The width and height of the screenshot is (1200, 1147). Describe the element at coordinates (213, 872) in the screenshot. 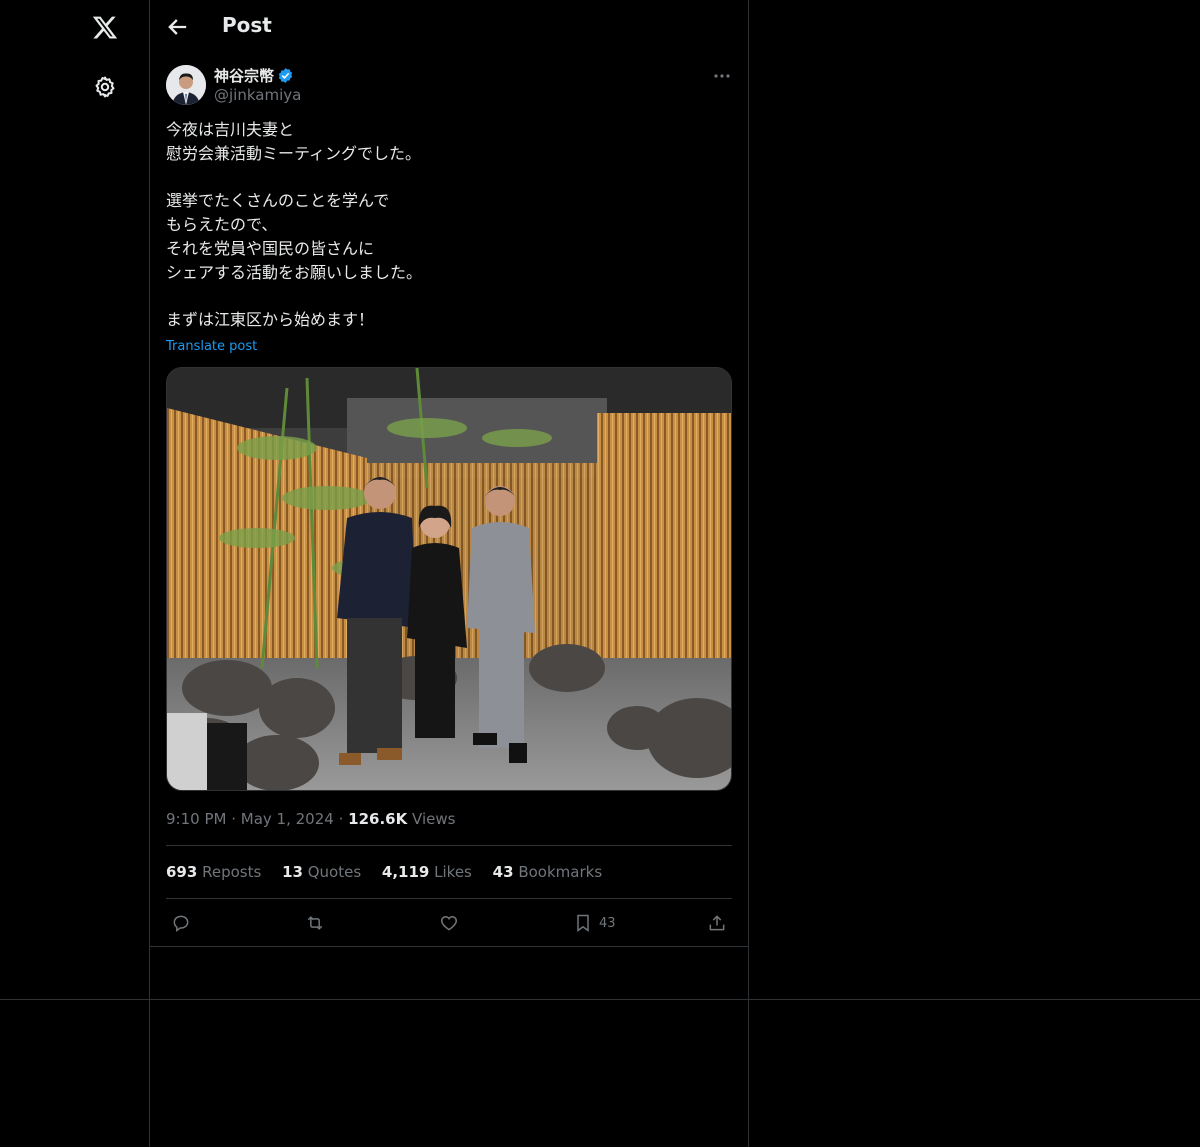

I see `reposts-stat: 693 Reposts` at that location.